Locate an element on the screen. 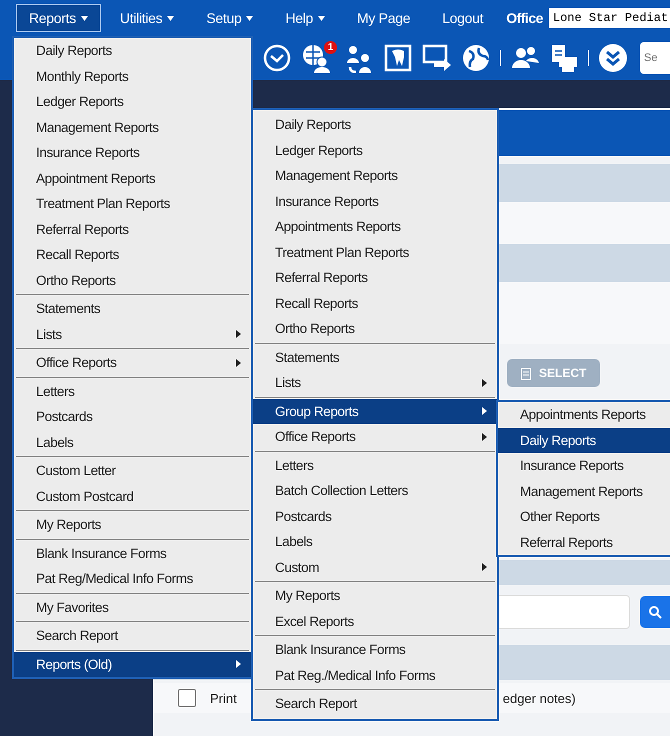 The width and height of the screenshot is (670, 736). menu-item: Excel Reports is located at coordinates (375, 621).